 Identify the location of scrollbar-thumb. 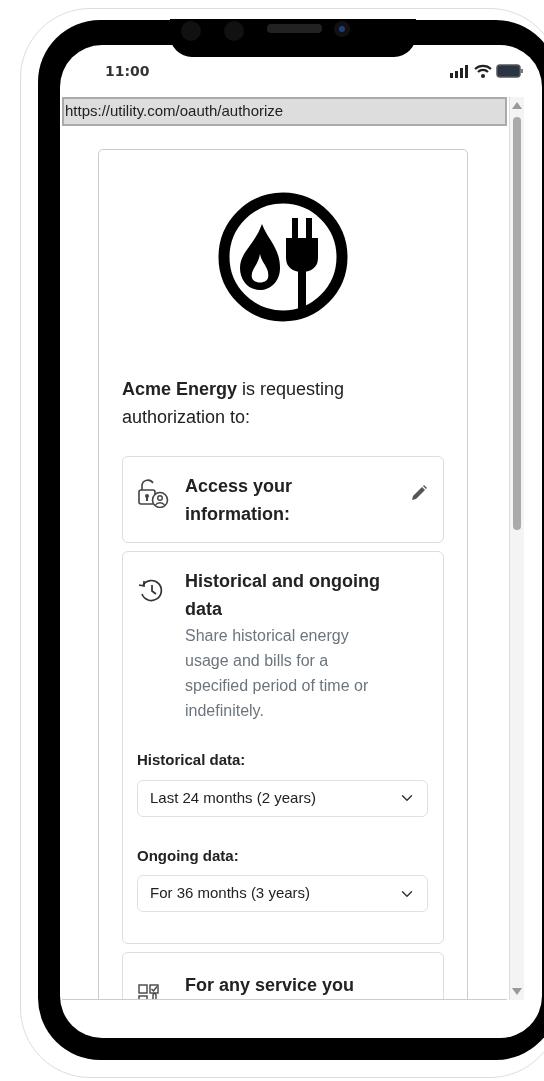
(517, 323).